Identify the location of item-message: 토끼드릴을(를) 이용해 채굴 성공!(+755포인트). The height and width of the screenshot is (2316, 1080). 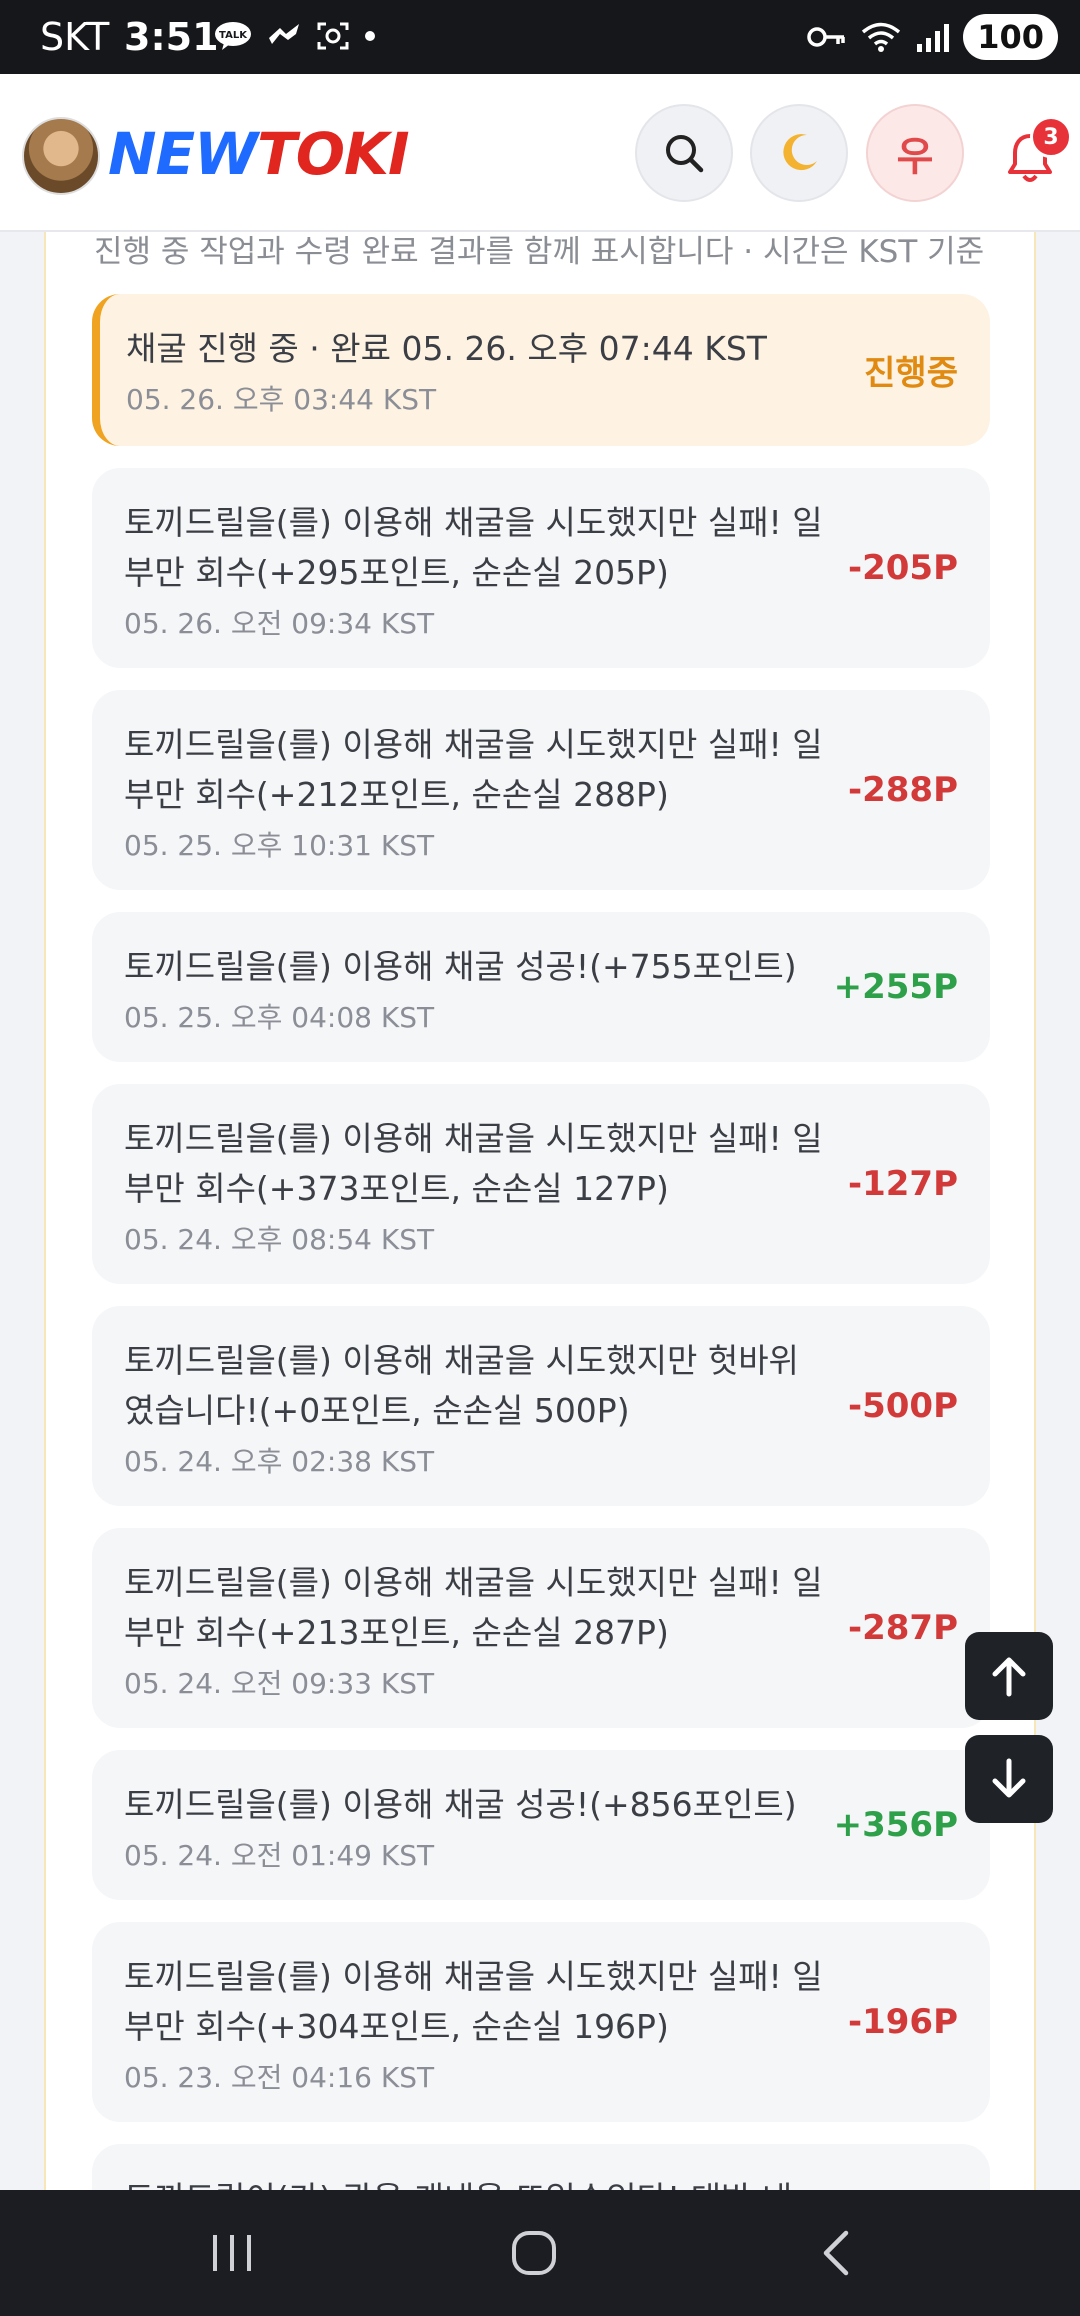
(460, 966).